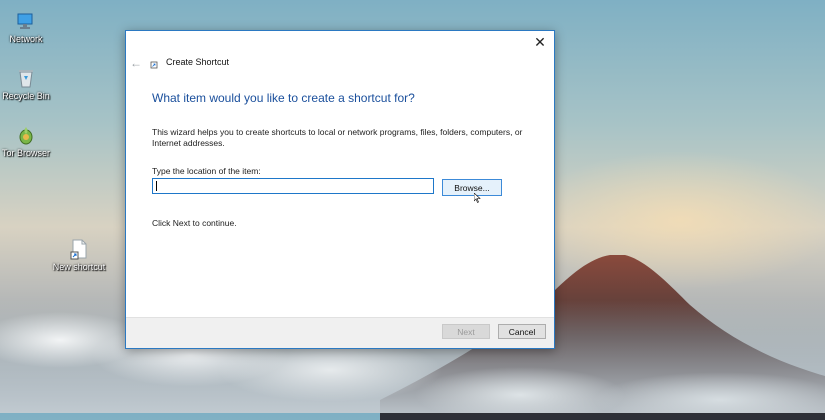 The width and height of the screenshot is (825, 420). Describe the element at coordinates (26, 39) in the screenshot. I see `desktop-icon-label: Network` at that location.